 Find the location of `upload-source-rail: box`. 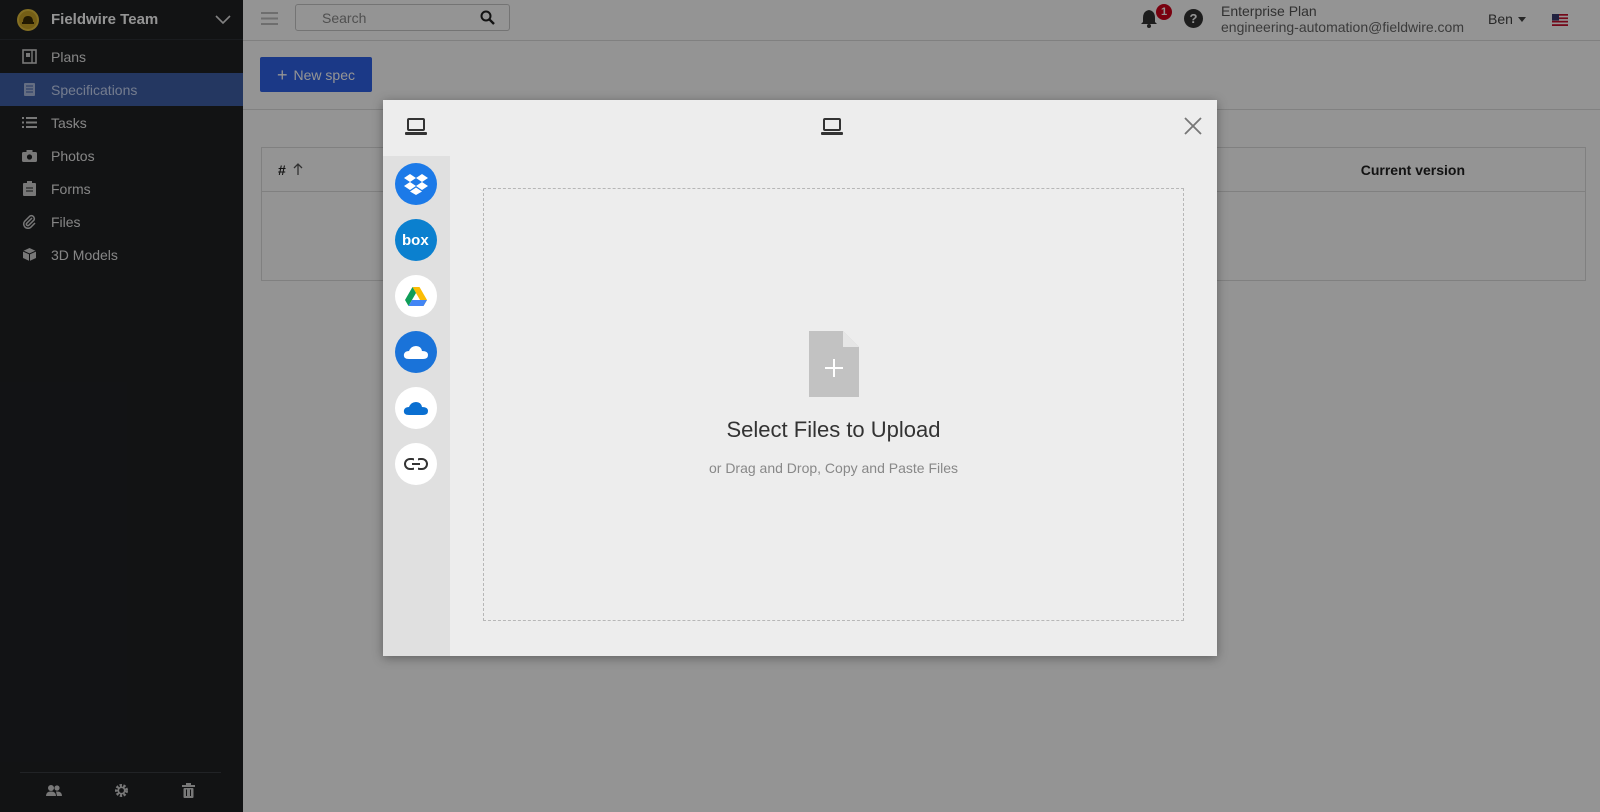

upload-source-rail: box is located at coordinates (416, 406).